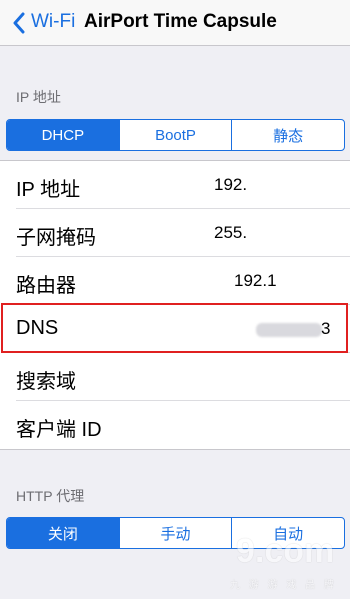 The height and width of the screenshot is (599, 350). What do you see at coordinates (174, 328) in the screenshot?
I see `dns-highlight-box` at bounding box center [174, 328].